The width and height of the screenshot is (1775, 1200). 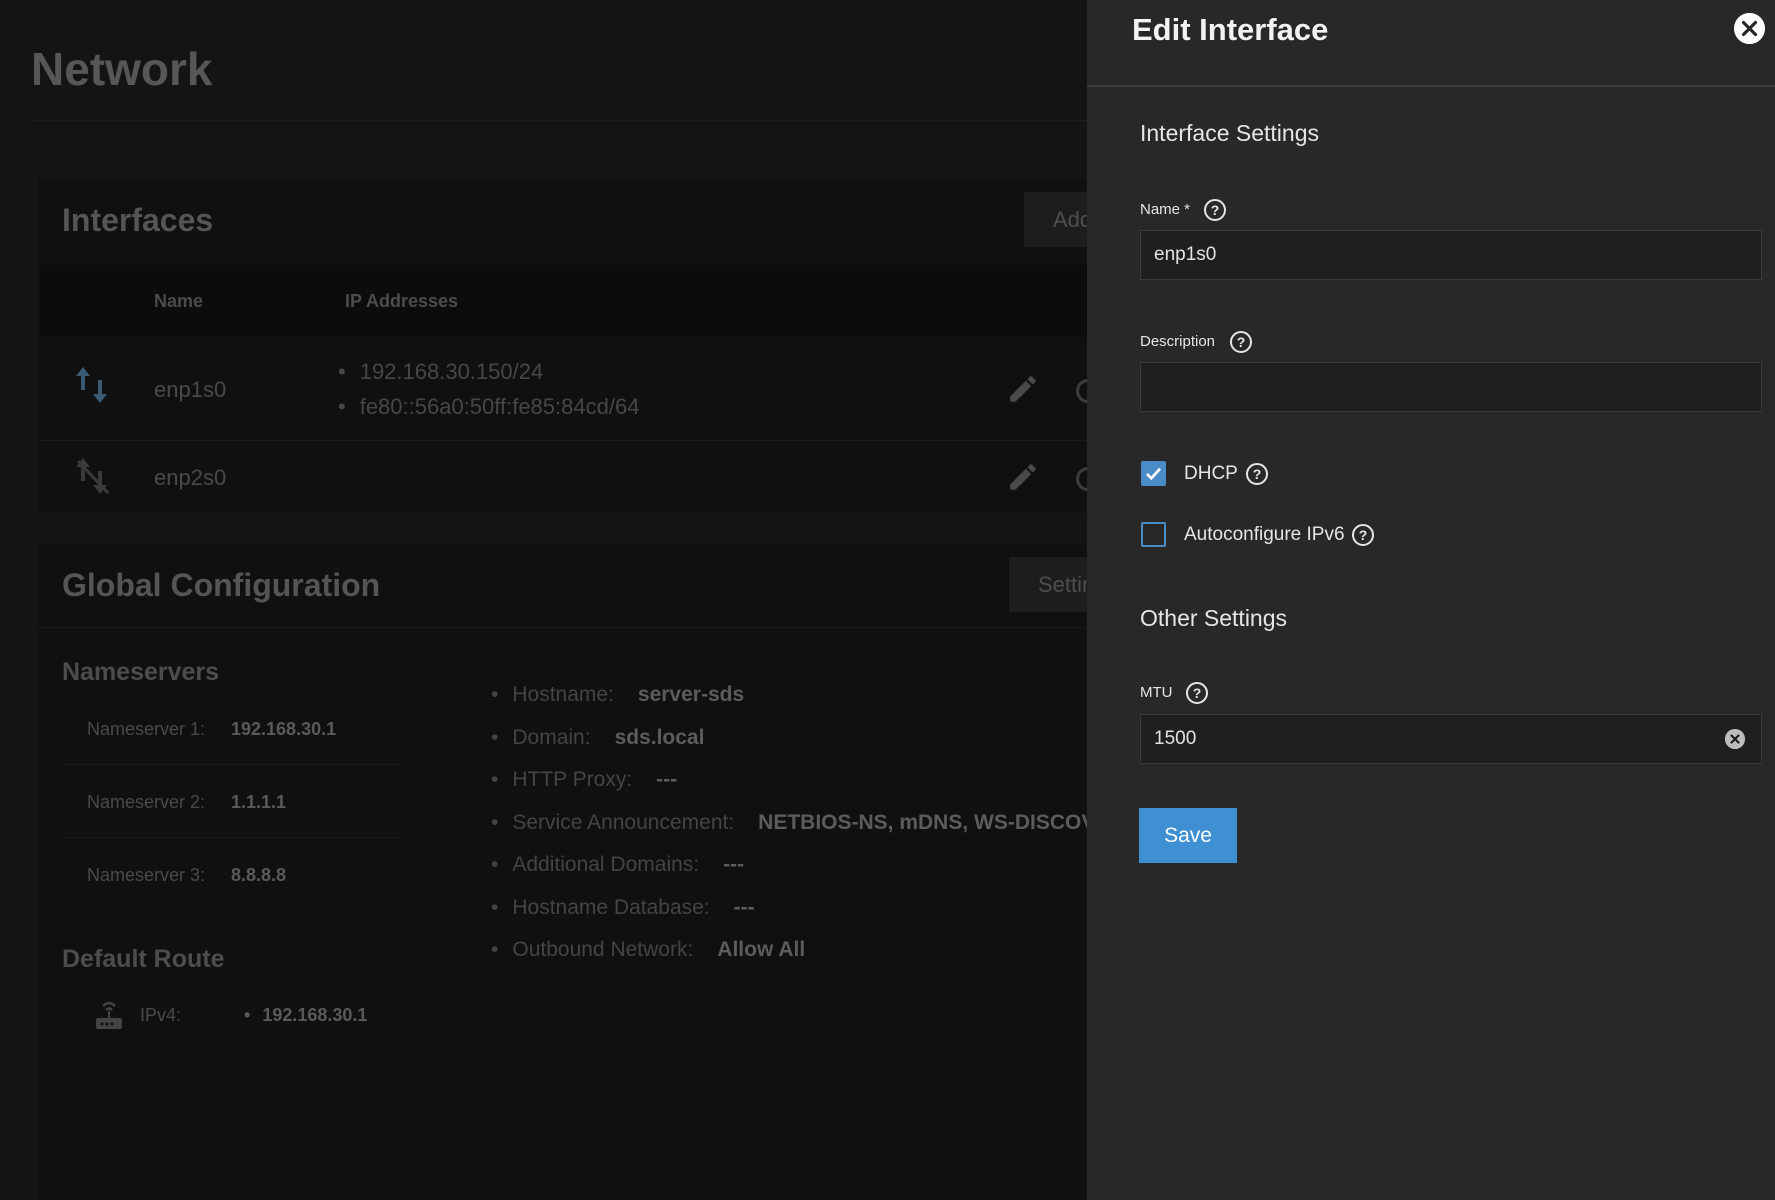 What do you see at coordinates (1451, 739) in the screenshot?
I see `mtu-input` at bounding box center [1451, 739].